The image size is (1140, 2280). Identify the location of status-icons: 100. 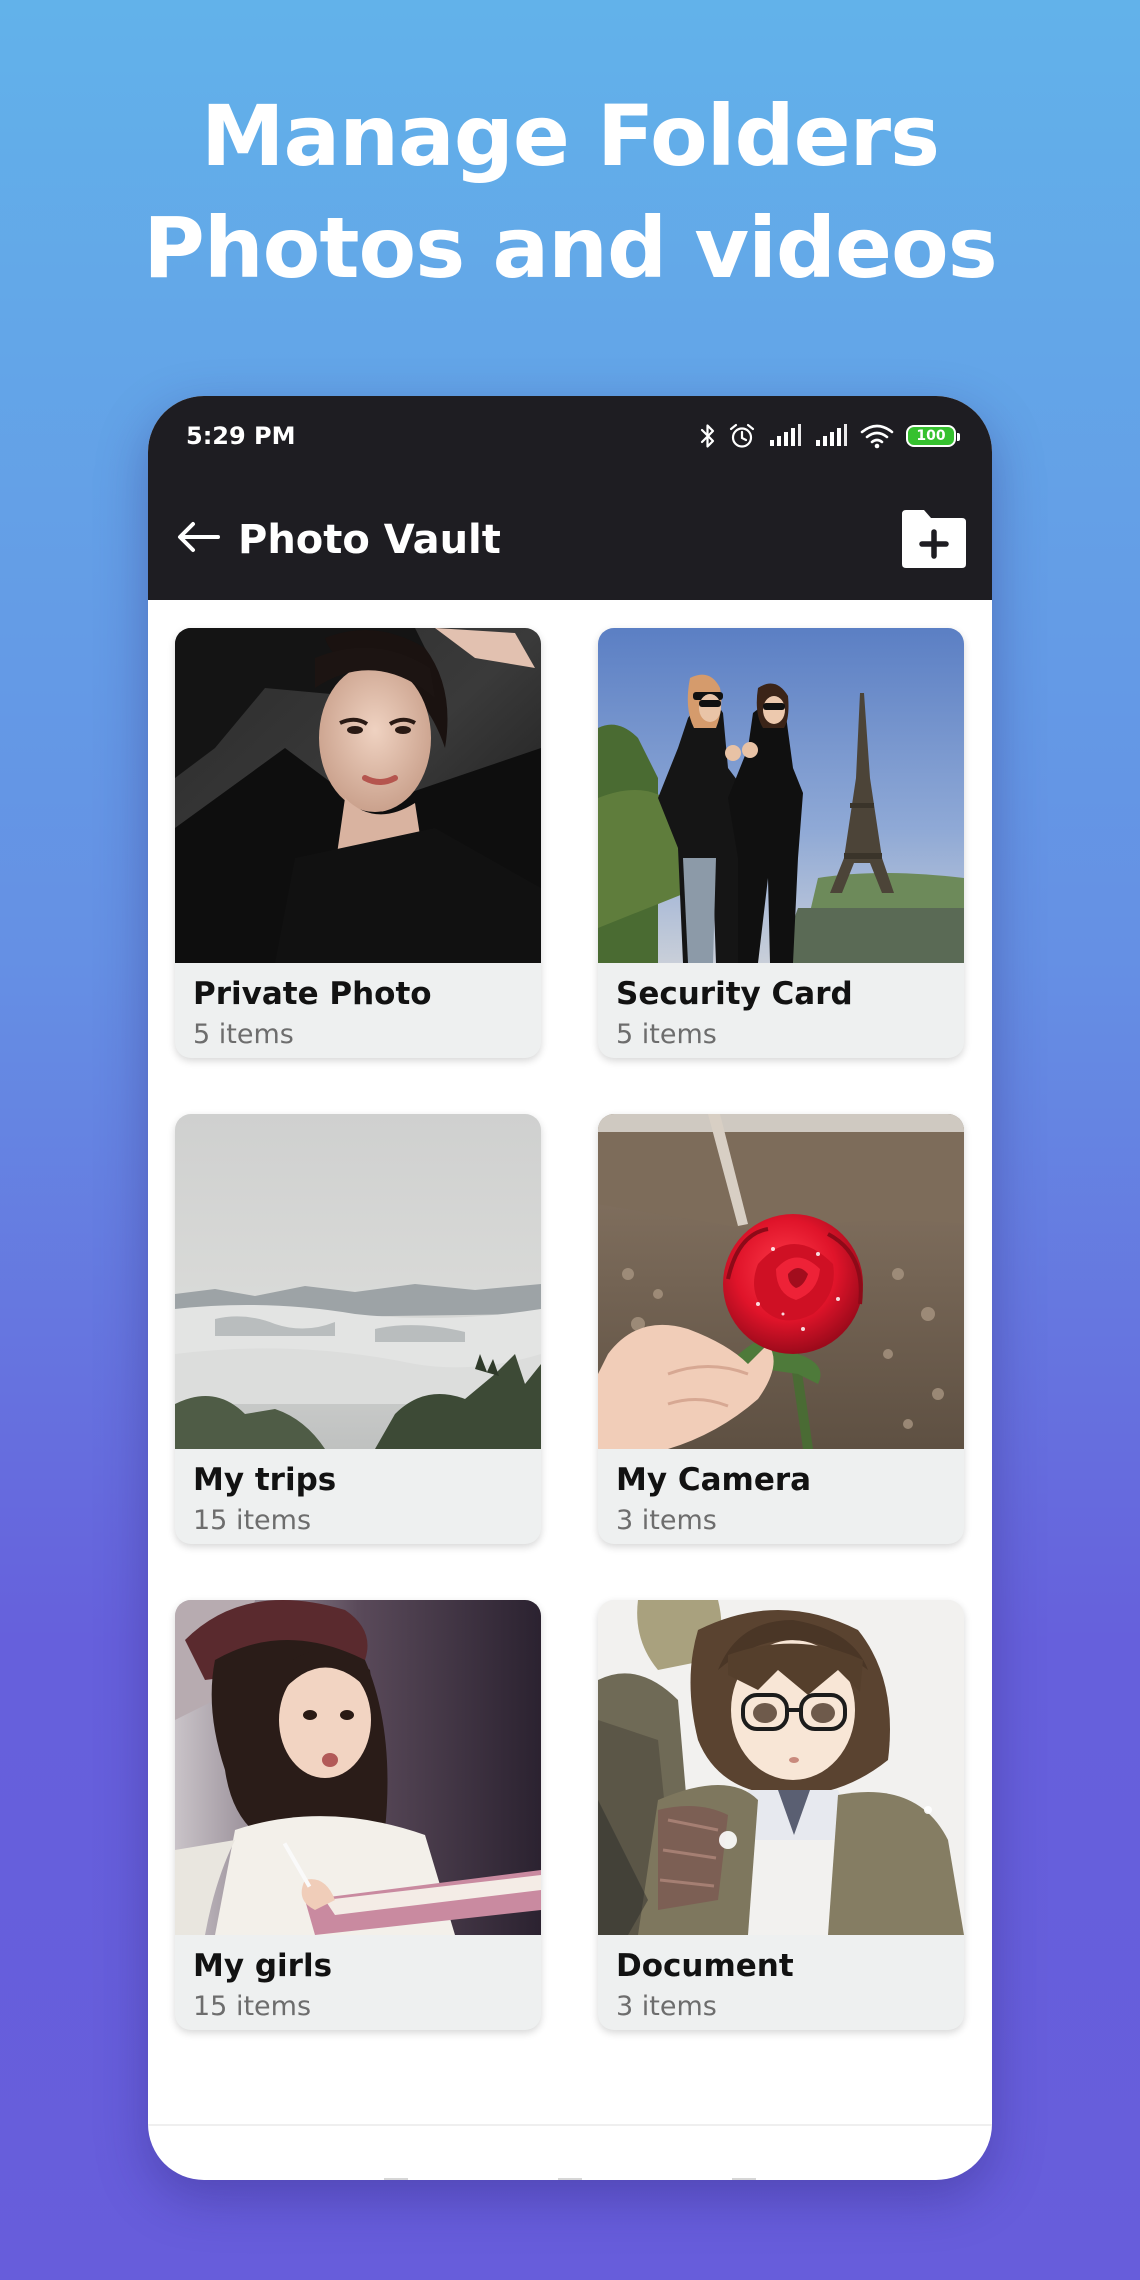
(830, 436).